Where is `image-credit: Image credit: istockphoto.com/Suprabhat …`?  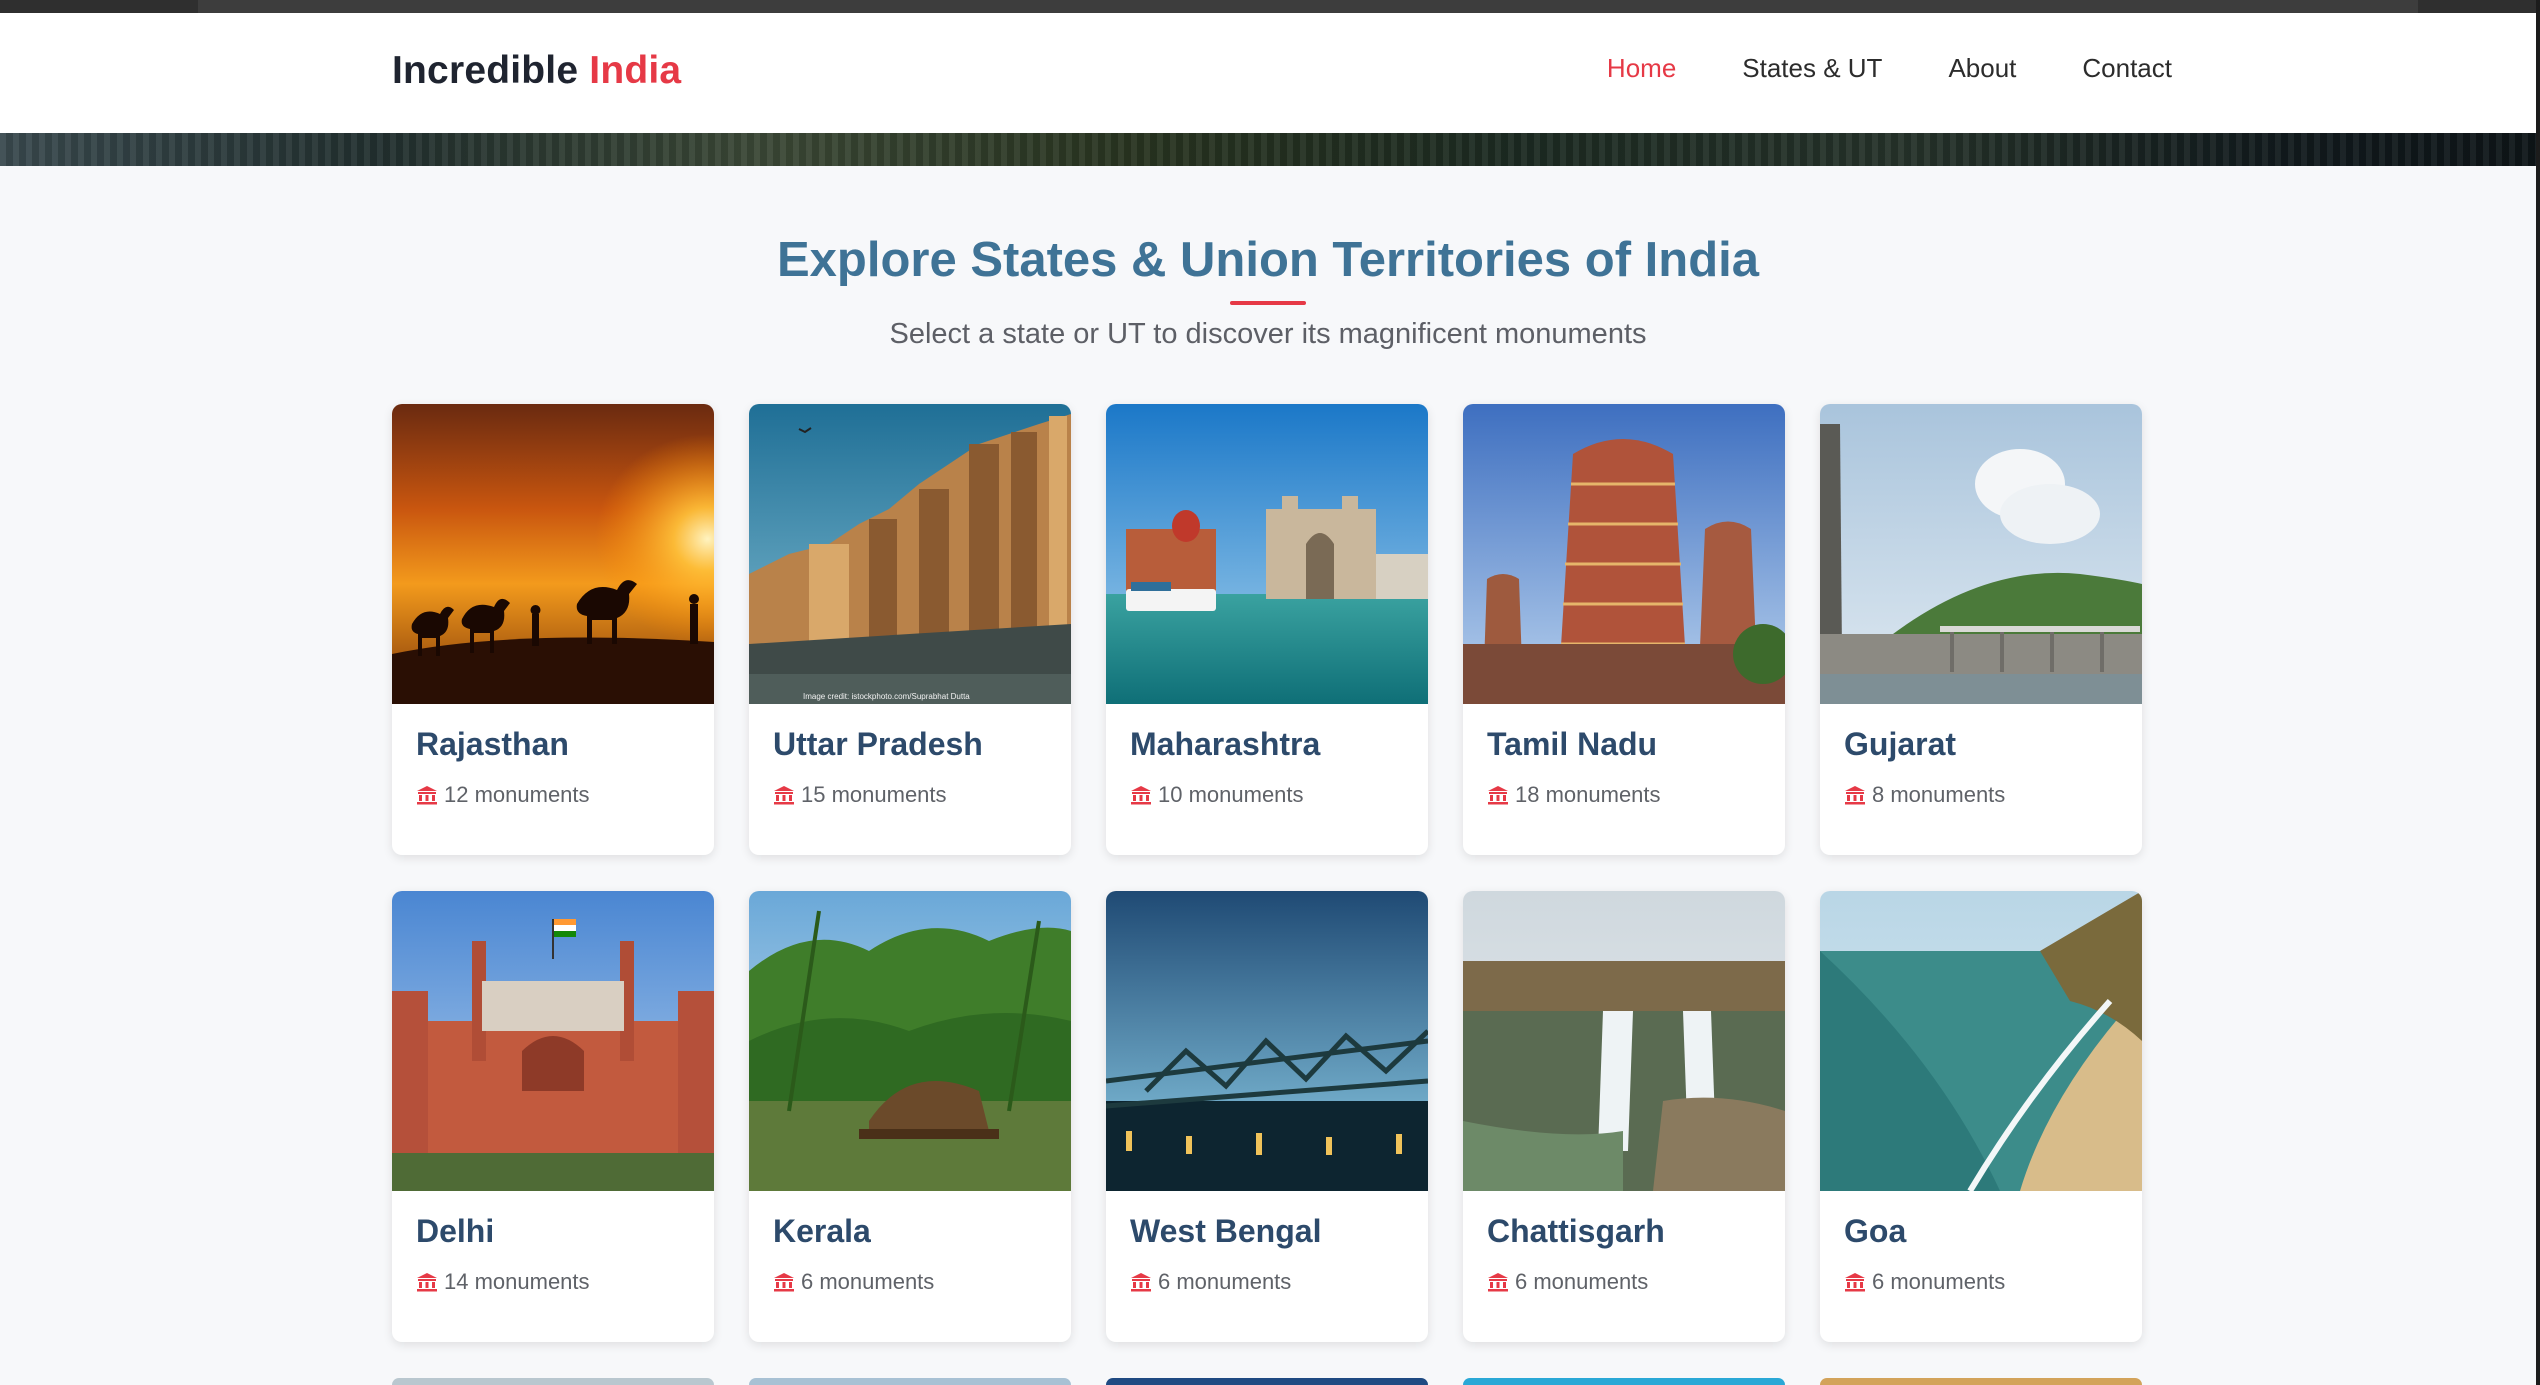 image-credit: Image credit: istockphoto.com/Suprabhat … is located at coordinates (886, 696).